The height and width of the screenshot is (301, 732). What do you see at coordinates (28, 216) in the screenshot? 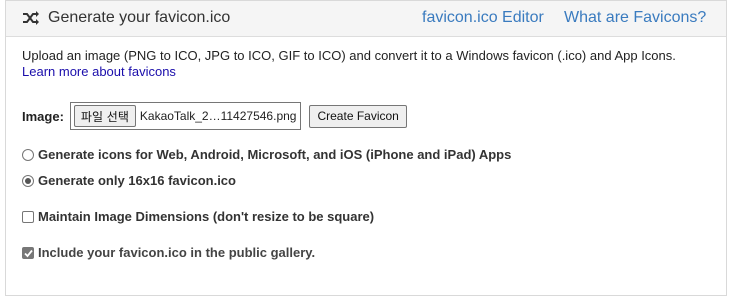
I see `checkbox-maintain-dimensions` at bounding box center [28, 216].